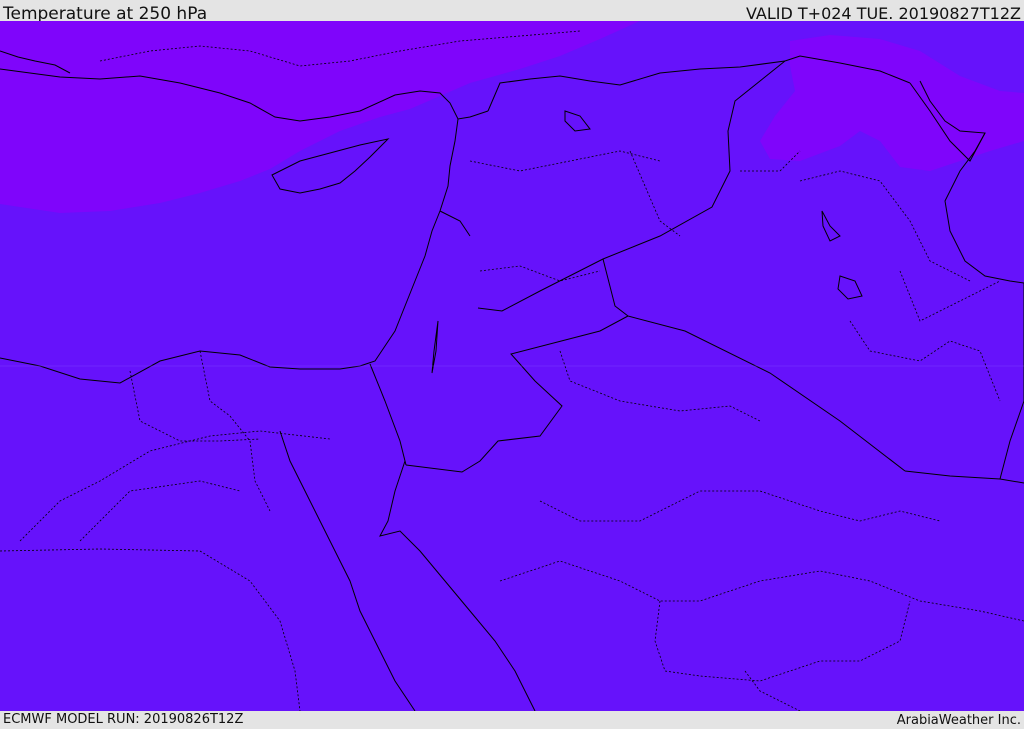  I want to click on credit-label: ArabiaWeather Inc., so click(958, 720).